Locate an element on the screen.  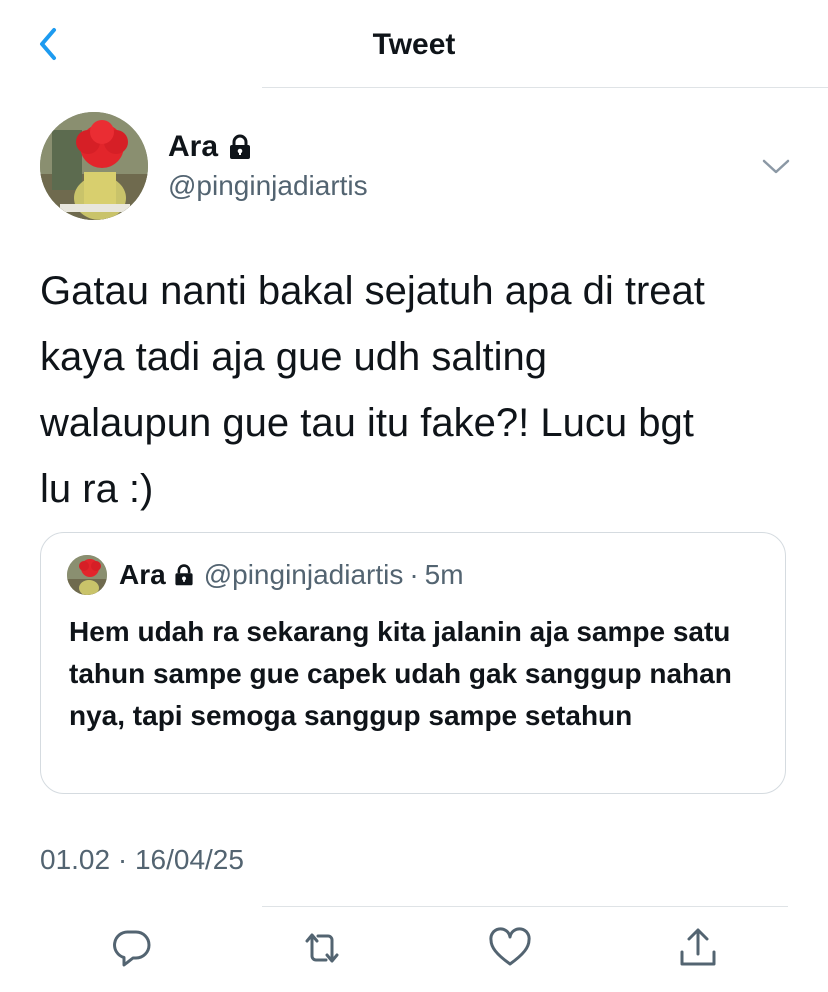
heart-icon is located at coordinates (510, 946).